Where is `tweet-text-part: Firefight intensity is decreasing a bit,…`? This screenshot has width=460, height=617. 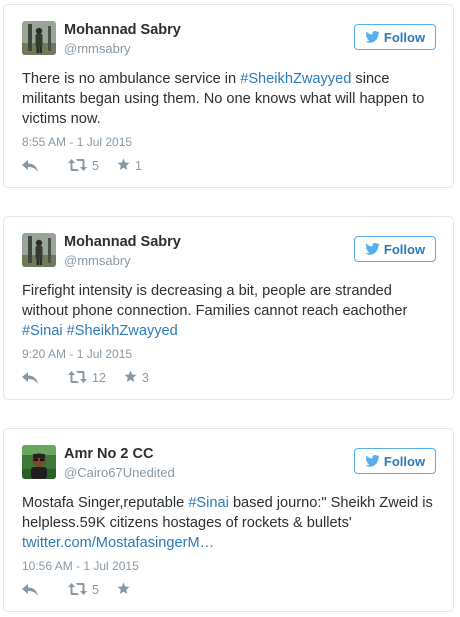 tweet-text-part: Firefight intensity is decreasing a bit,… is located at coordinates (215, 301).